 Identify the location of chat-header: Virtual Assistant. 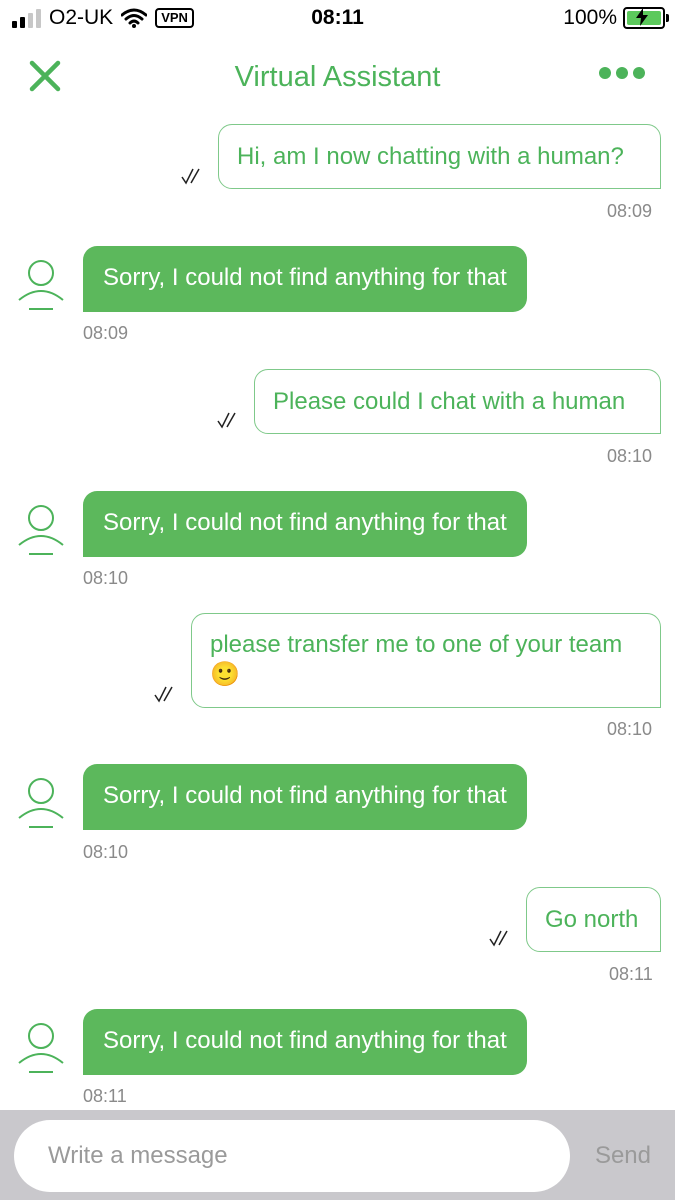
(337, 80).